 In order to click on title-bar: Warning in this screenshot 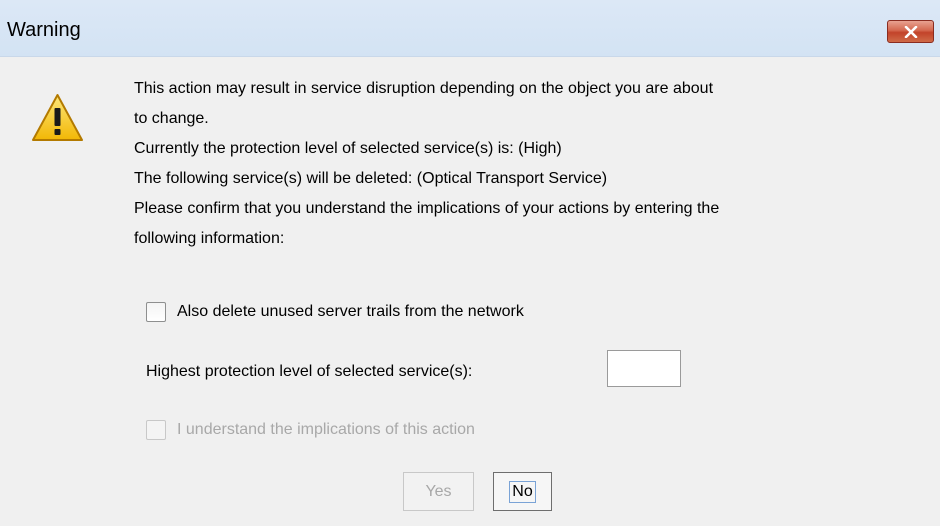, I will do `click(470, 28)`.